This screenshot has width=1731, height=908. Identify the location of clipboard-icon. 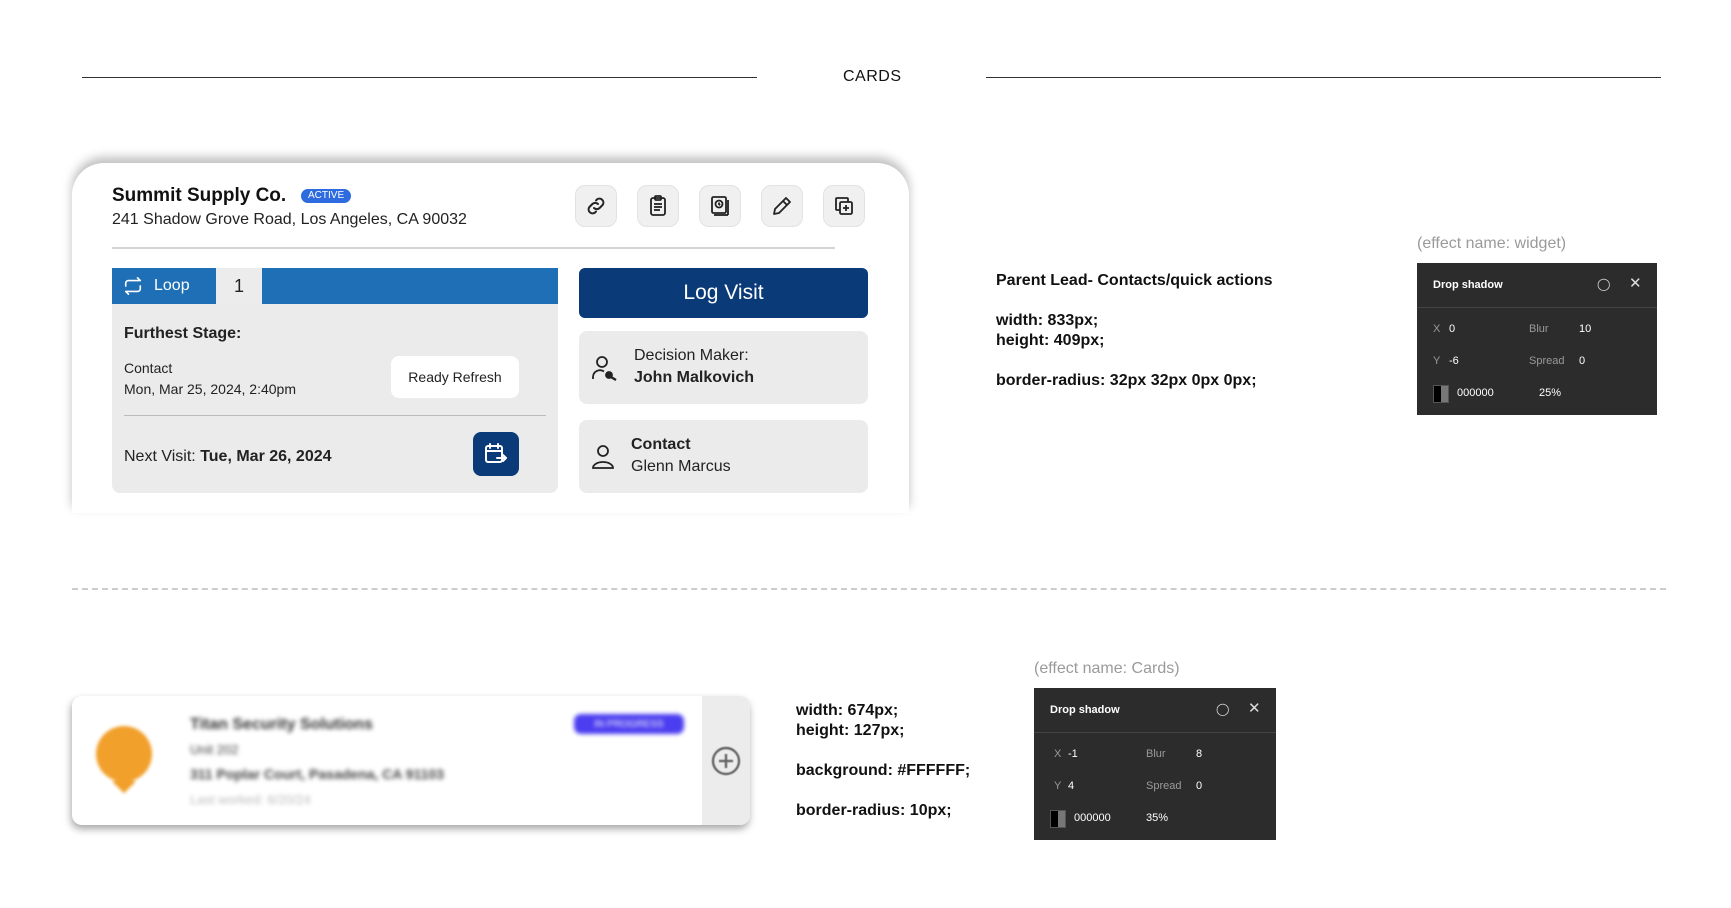
(658, 205).